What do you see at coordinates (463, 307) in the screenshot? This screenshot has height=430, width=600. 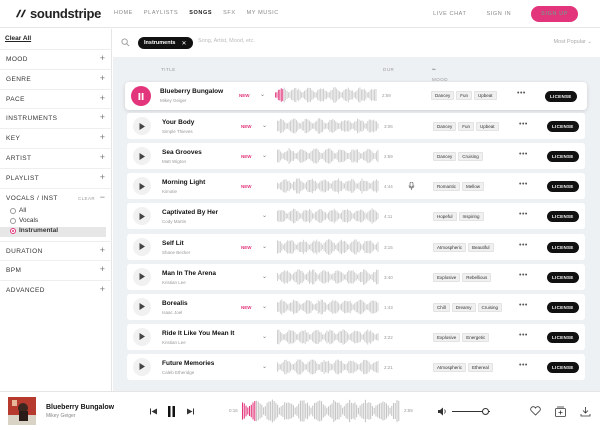 I see `mood-tag: Dreamy` at bounding box center [463, 307].